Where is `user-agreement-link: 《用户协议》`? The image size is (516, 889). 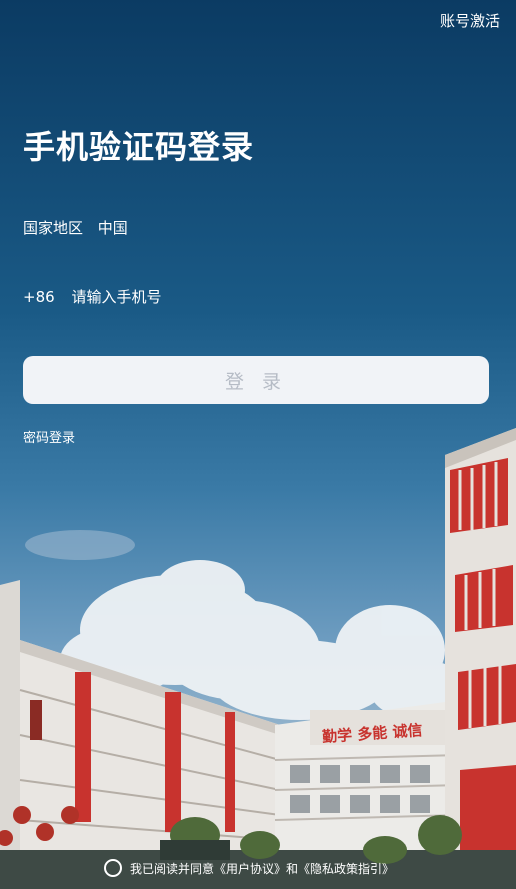 user-agreement-link: 《用户协议》 is located at coordinates (250, 868).